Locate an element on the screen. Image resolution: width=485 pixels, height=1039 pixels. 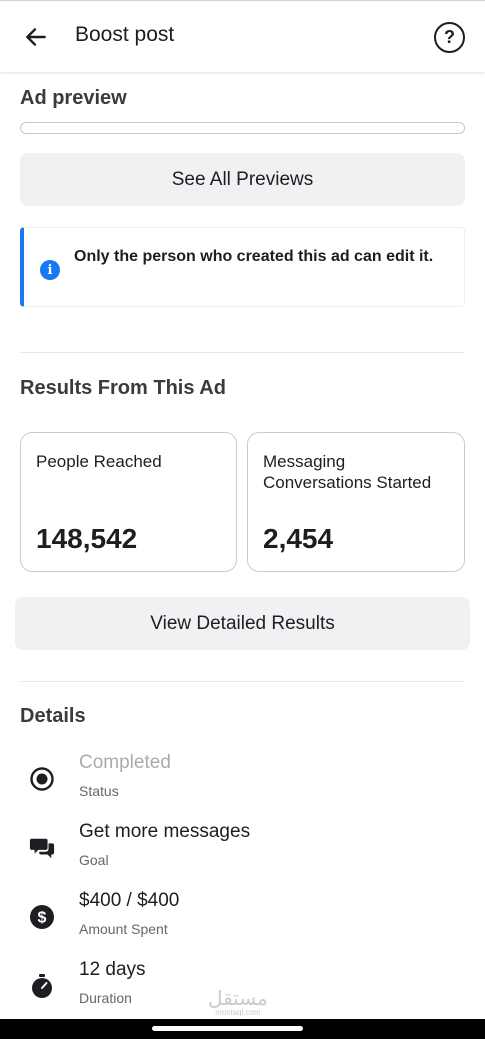
arrow-left-icon is located at coordinates (36, 37).